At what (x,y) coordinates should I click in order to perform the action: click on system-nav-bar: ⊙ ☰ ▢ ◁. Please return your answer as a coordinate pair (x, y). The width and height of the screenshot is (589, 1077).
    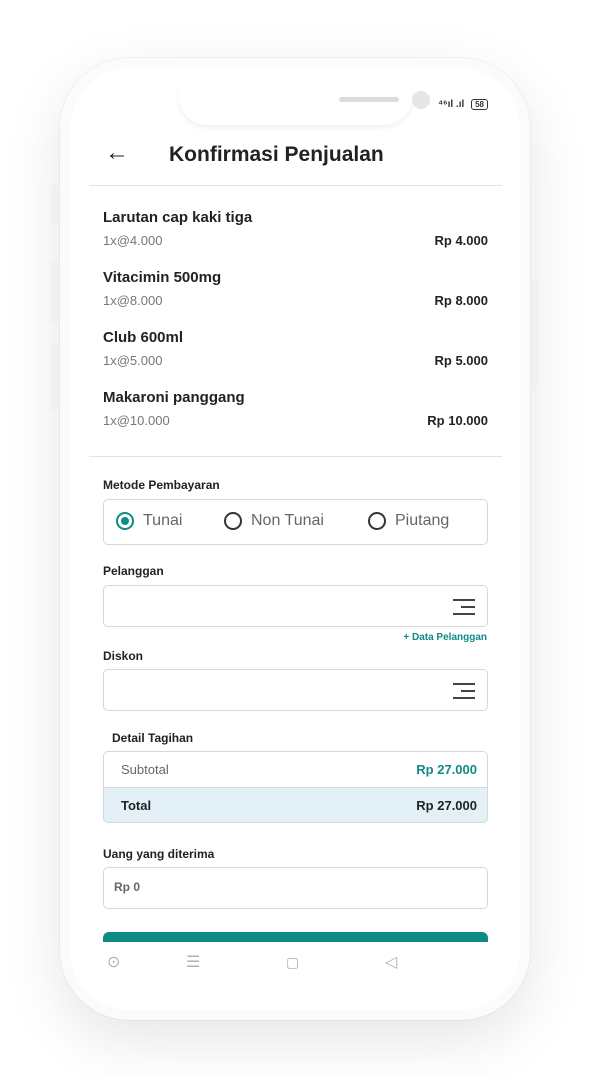
    Looking at the image, I should click on (295, 964).